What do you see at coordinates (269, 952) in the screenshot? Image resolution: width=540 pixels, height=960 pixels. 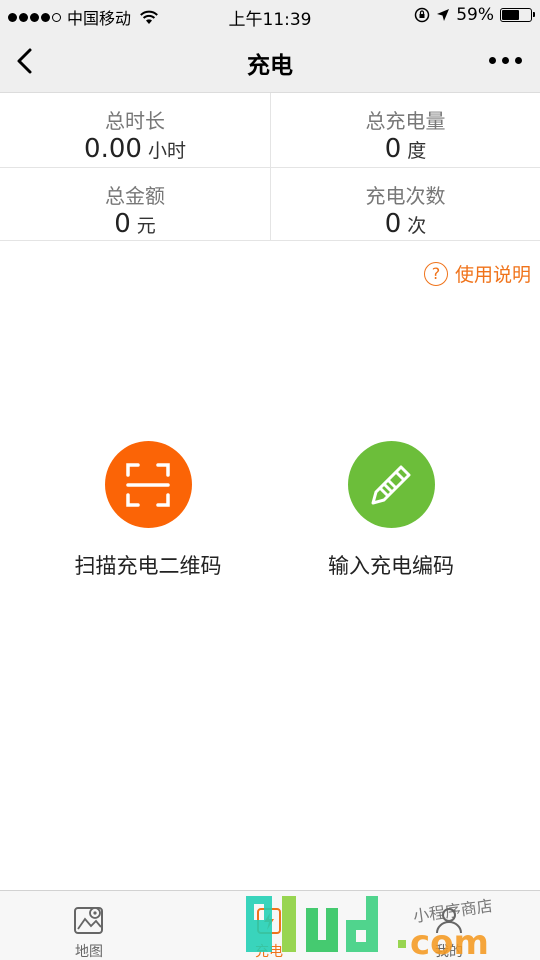 I see `tab-charge-label: 充电` at bounding box center [269, 952].